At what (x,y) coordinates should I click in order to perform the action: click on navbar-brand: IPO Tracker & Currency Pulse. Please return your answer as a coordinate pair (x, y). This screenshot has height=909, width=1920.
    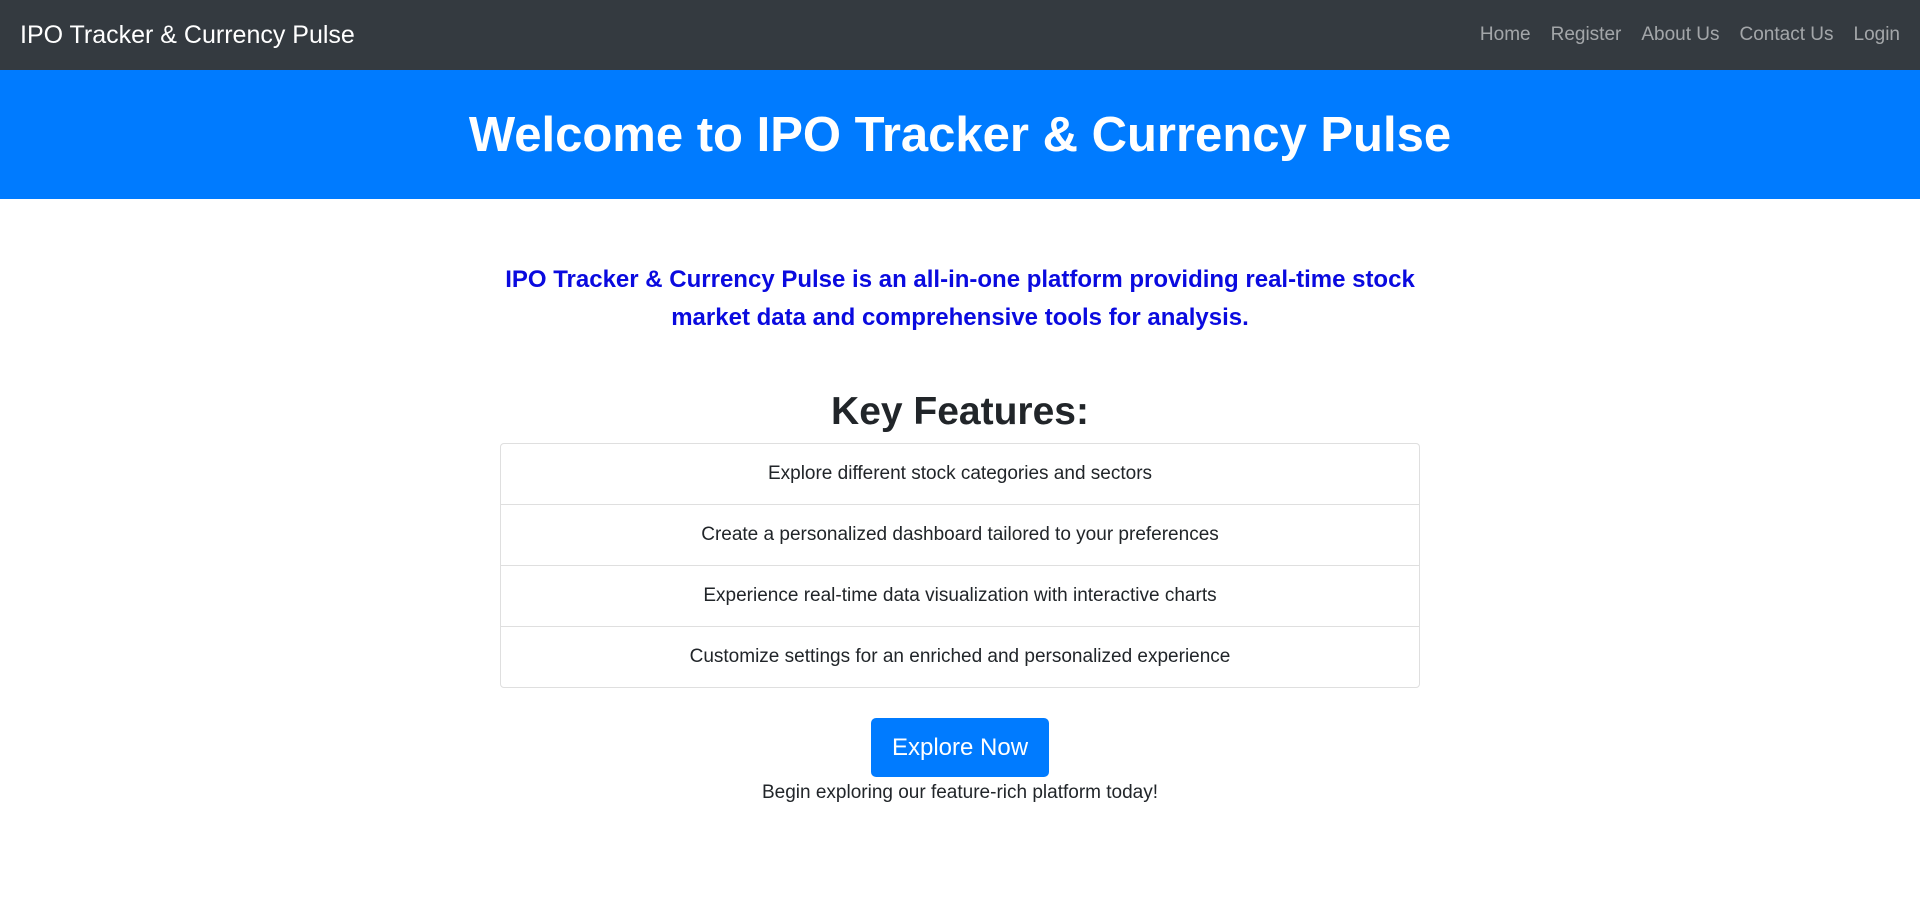
    Looking at the image, I should click on (187, 35).